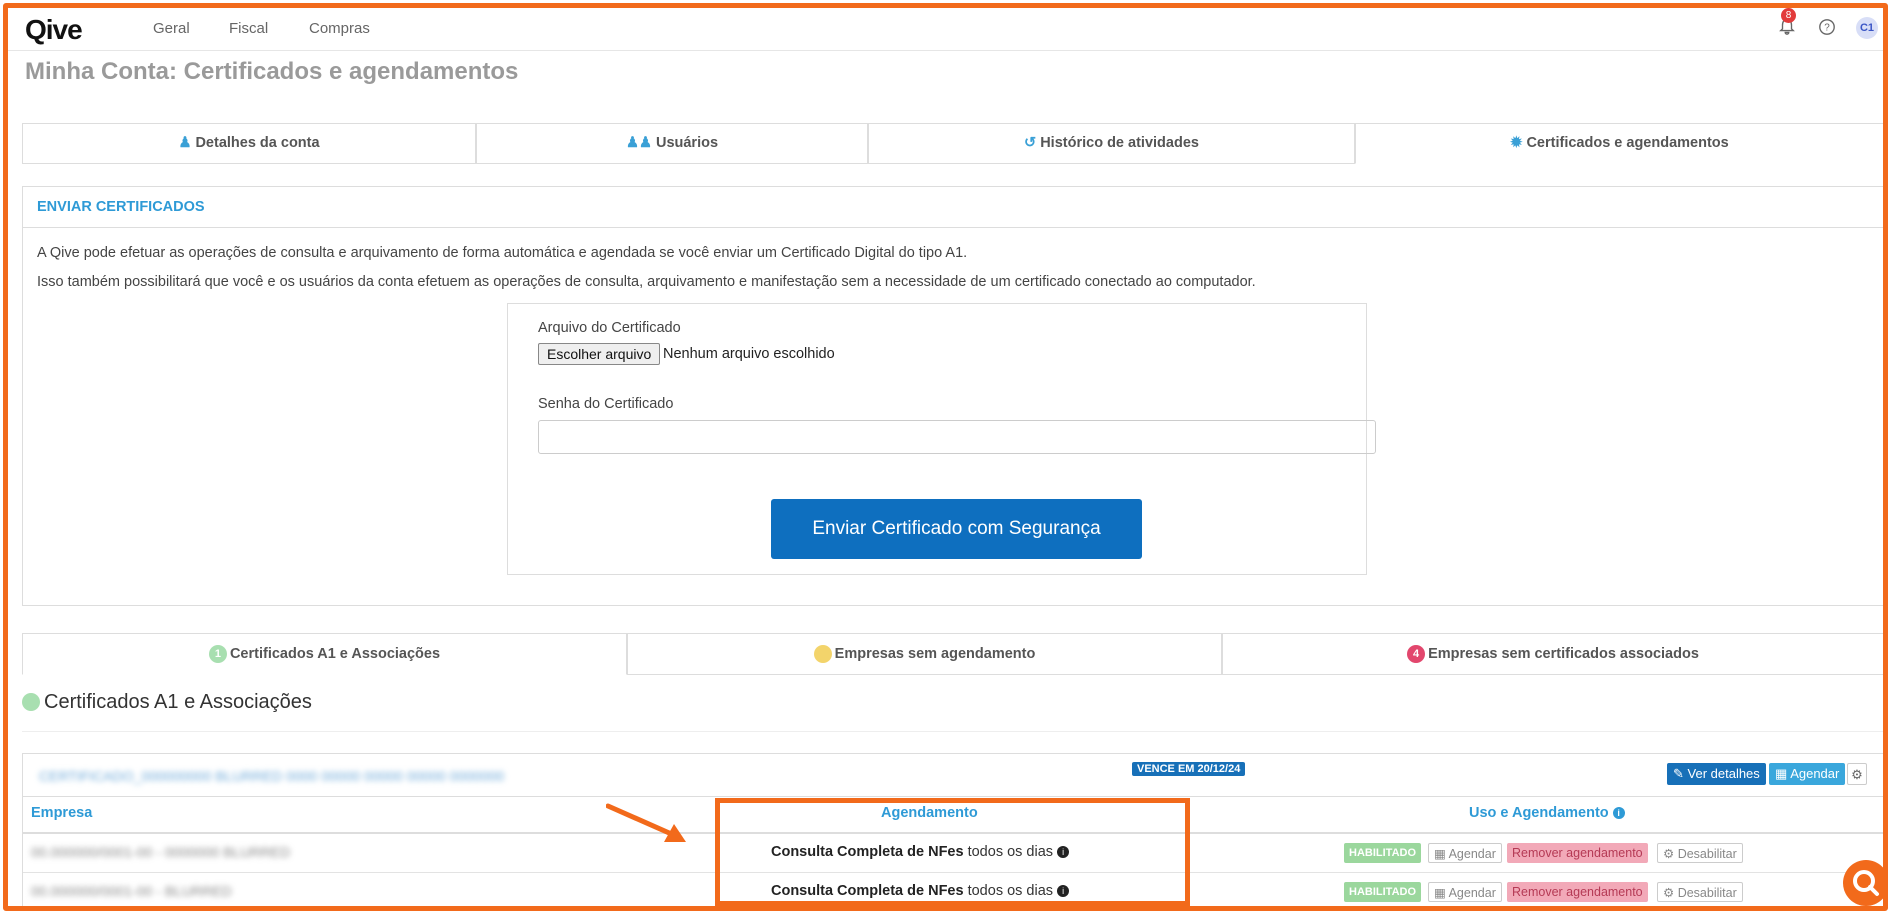  What do you see at coordinates (1516, 143) in the screenshot?
I see `gear-icon: ✹` at bounding box center [1516, 143].